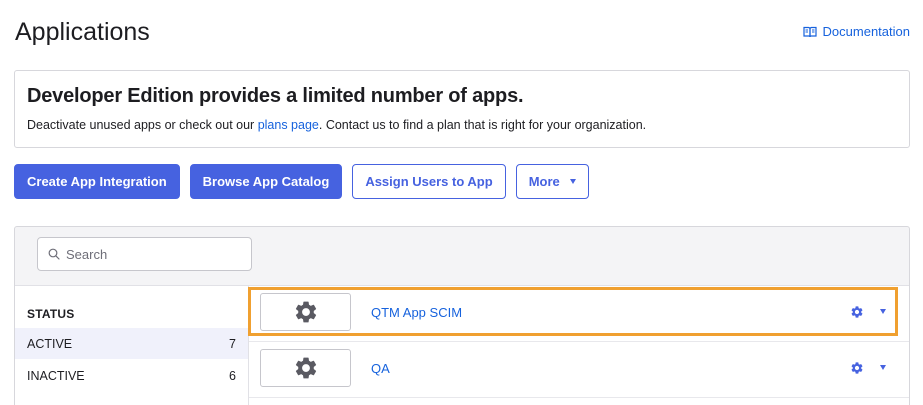 The height and width of the screenshot is (405, 923). Describe the element at coordinates (579, 314) in the screenshot. I see `table-row: QTM App SCIM` at that location.